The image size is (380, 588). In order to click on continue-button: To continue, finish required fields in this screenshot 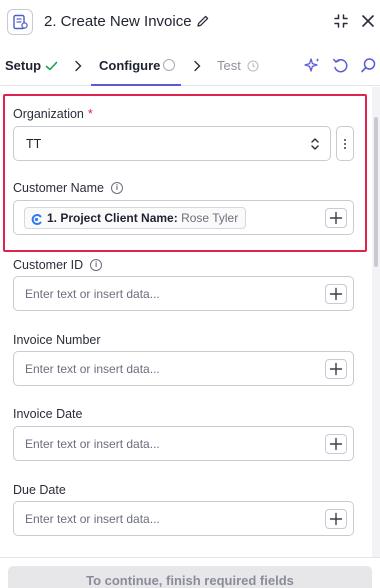, I will do `click(190, 577)`.